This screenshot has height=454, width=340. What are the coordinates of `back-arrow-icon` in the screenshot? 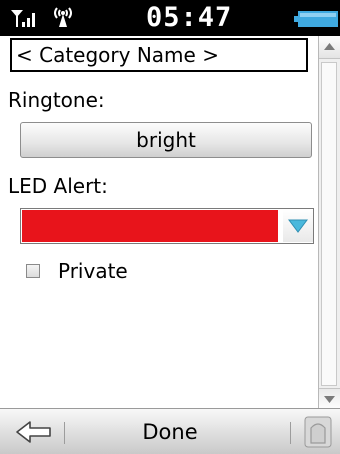 It's located at (34, 432).